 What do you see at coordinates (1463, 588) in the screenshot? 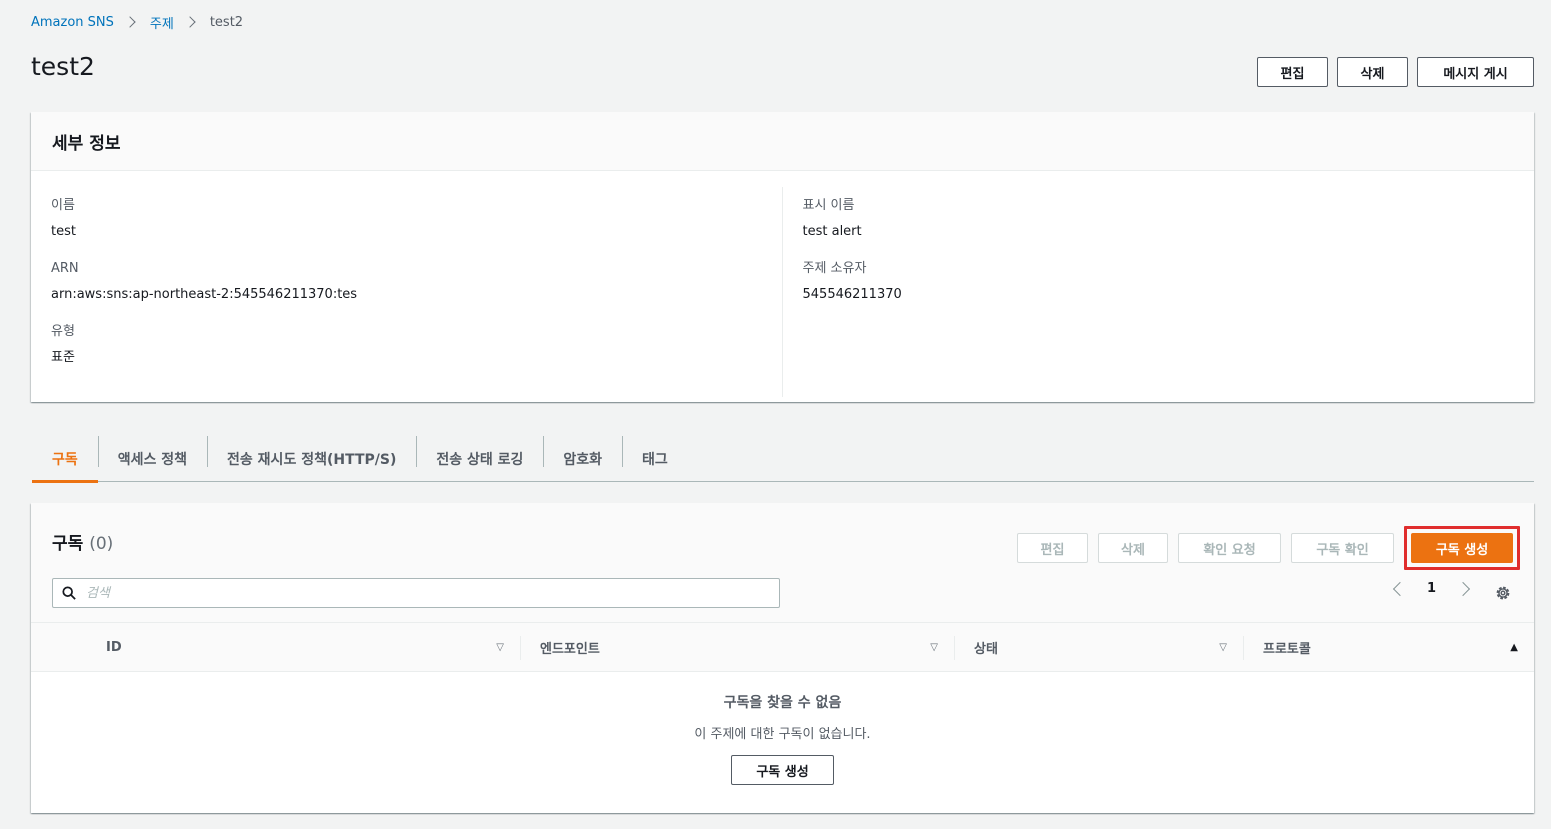
I see `next-page-icon` at bounding box center [1463, 588].